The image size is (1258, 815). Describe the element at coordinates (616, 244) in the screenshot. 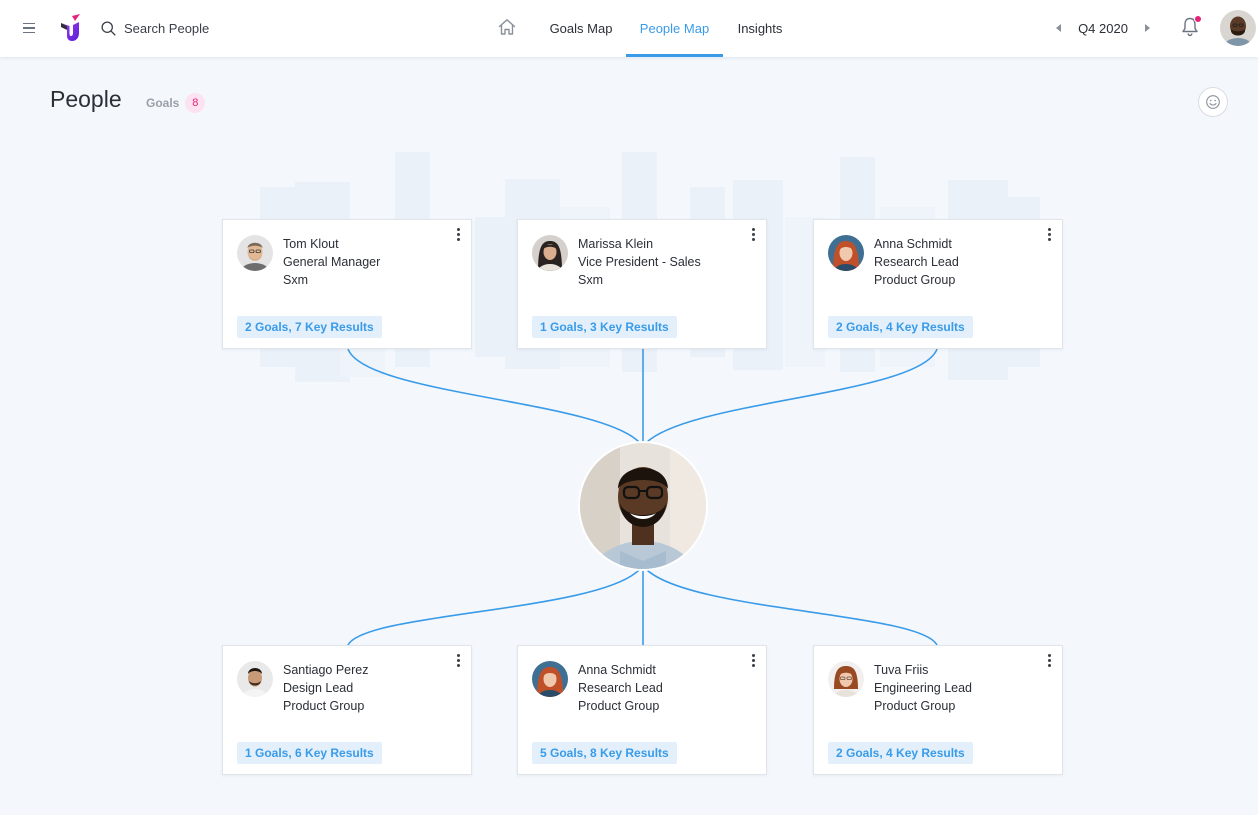

I see `person-name: Marissa Klein` at that location.